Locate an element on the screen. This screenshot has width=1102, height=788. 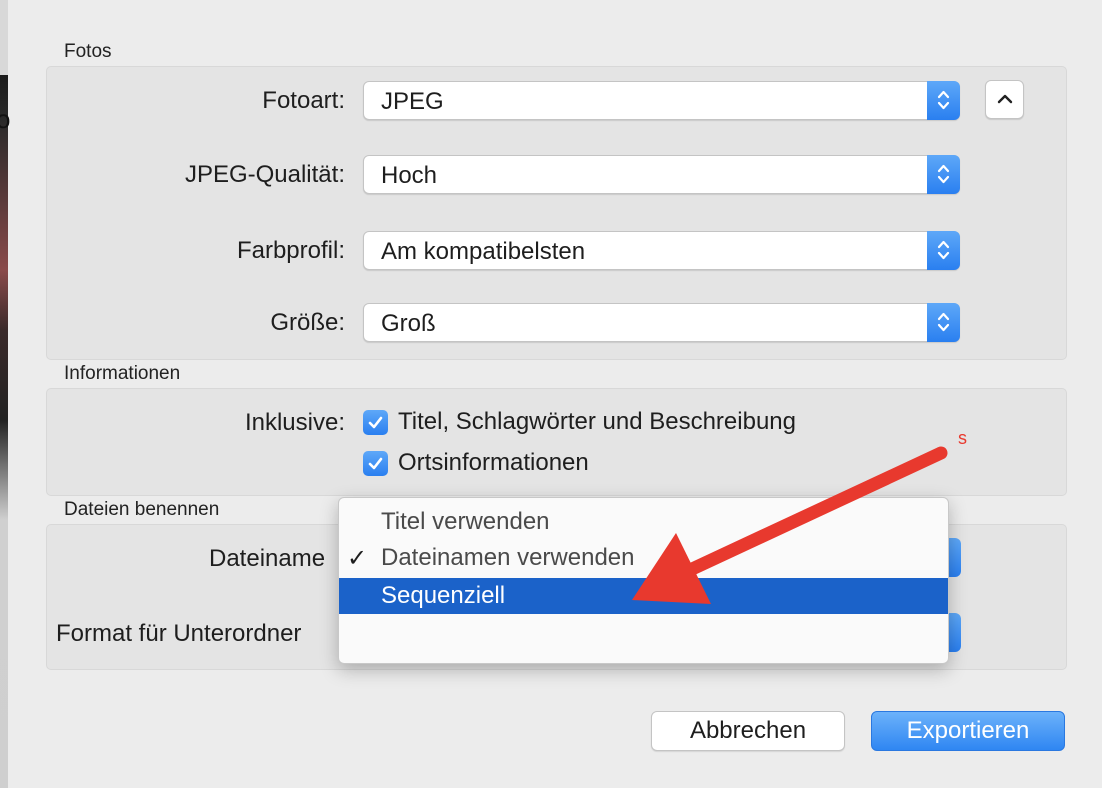
annotation-letter: s is located at coordinates (962, 438).